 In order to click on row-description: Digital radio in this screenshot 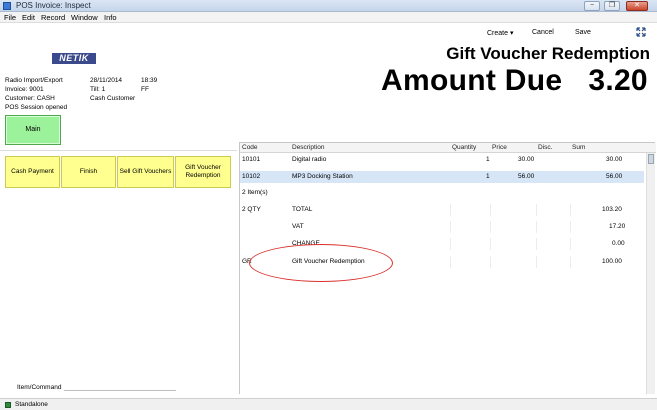, I will do `click(309, 159)`.